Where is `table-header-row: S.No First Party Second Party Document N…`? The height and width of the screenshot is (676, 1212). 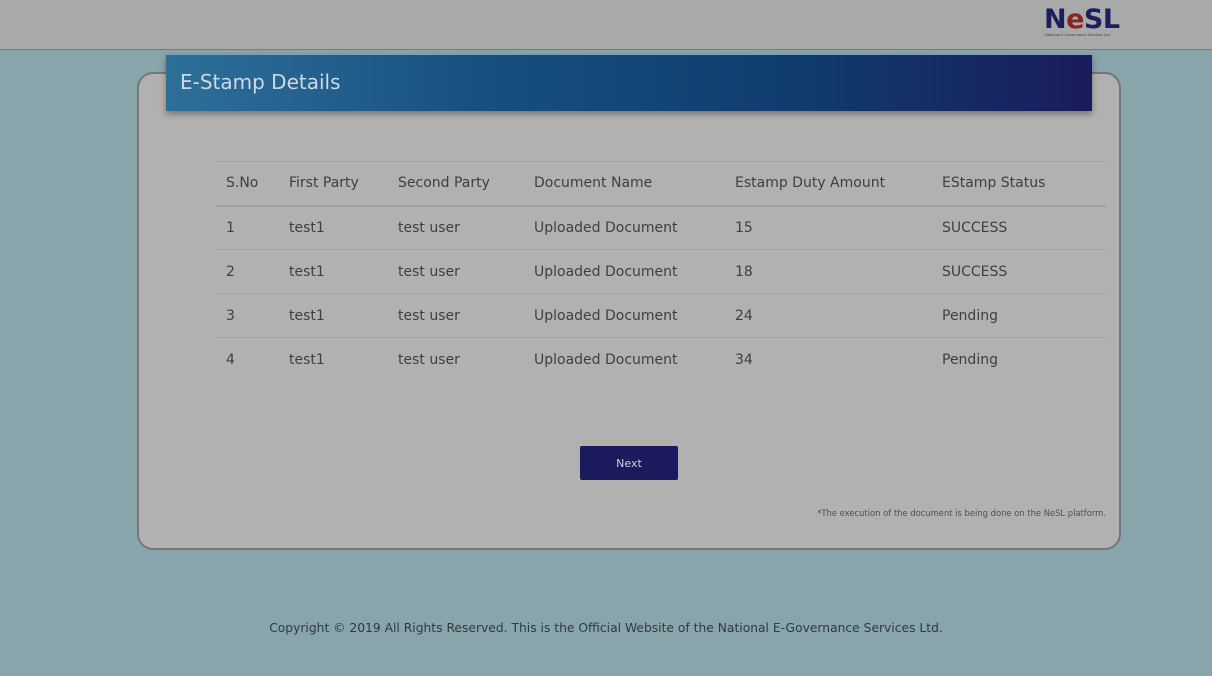 table-header-row: S.No First Party Second Party Document N… is located at coordinates (661, 183).